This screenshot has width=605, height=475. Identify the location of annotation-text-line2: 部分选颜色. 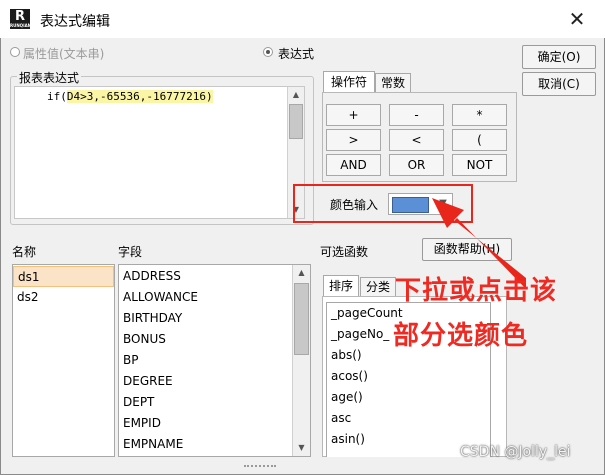
(461, 336).